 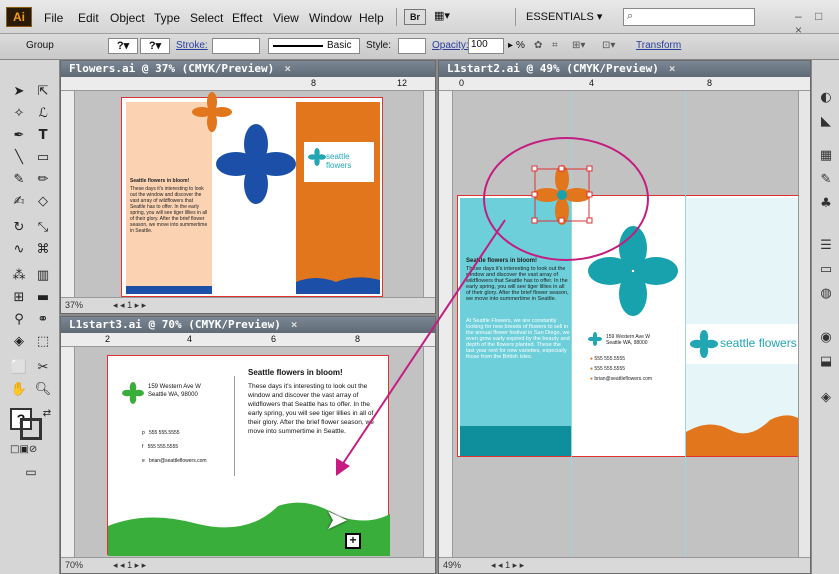 What do you see at coordinates (412, 46) in the screenshot?
I see `graphic-style-select` at bounding box center [412, 46].